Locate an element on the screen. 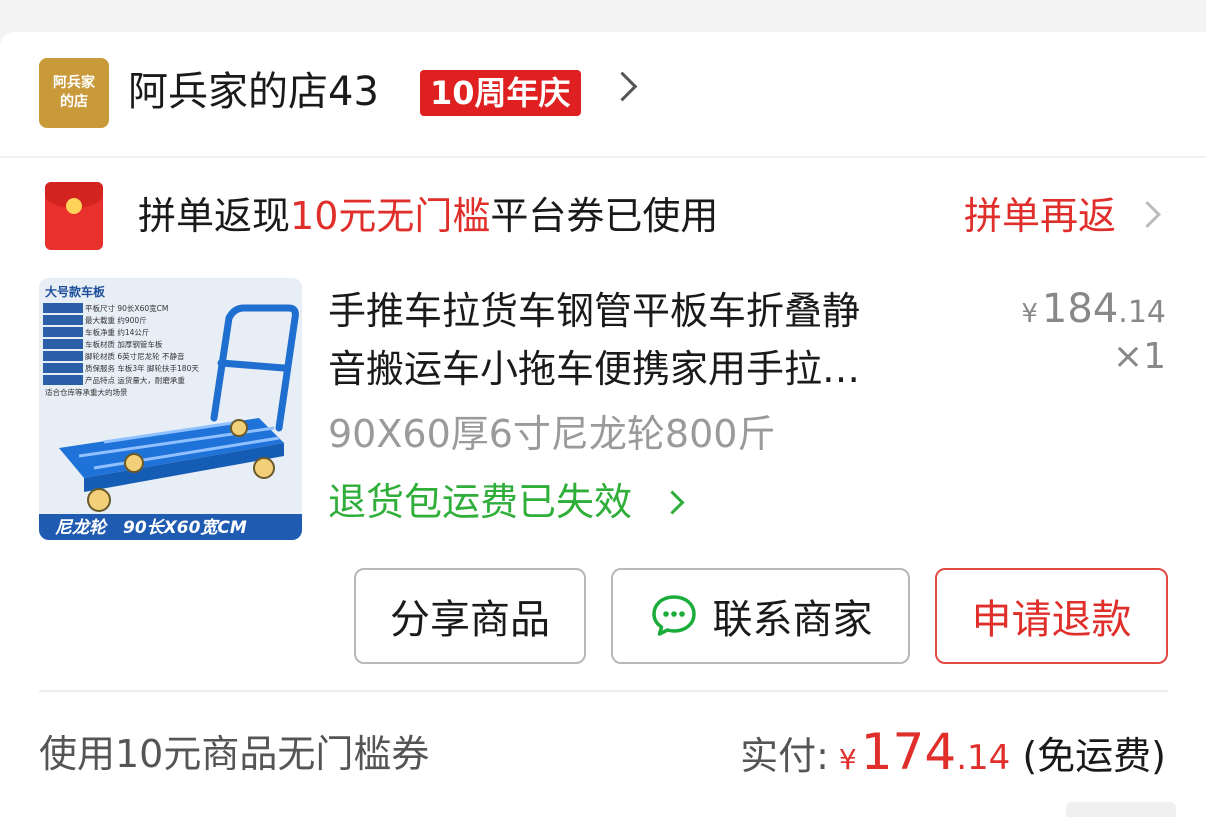 The width and height of the screenshot is (1206, 817). top-spacer is located at coordinates (603, 16).